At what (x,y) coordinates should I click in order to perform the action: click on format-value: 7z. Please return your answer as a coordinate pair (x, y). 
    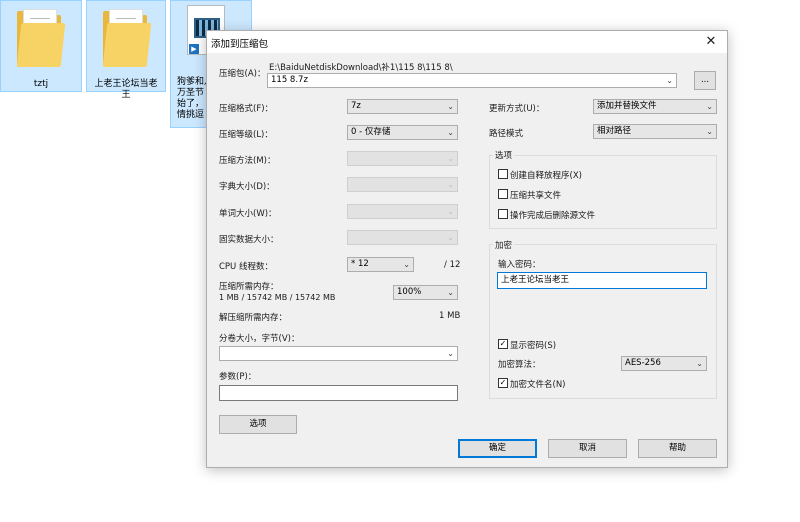
    Looking at the image, I should click on (356, 106).